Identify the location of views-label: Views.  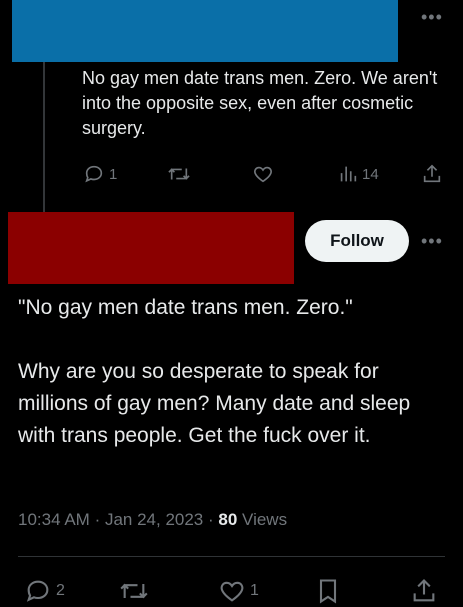
(265, 519).